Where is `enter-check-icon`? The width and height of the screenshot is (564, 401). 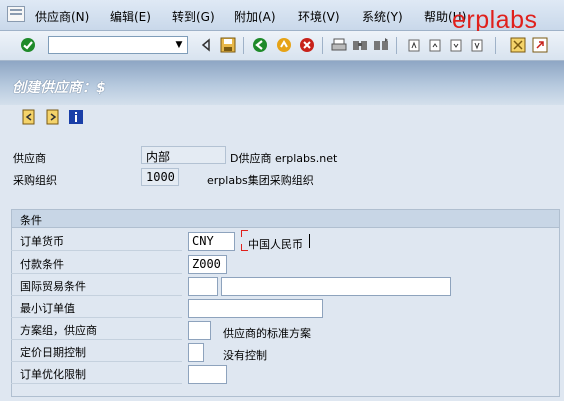 enter-check-icon is located at coordinates (28, 45).